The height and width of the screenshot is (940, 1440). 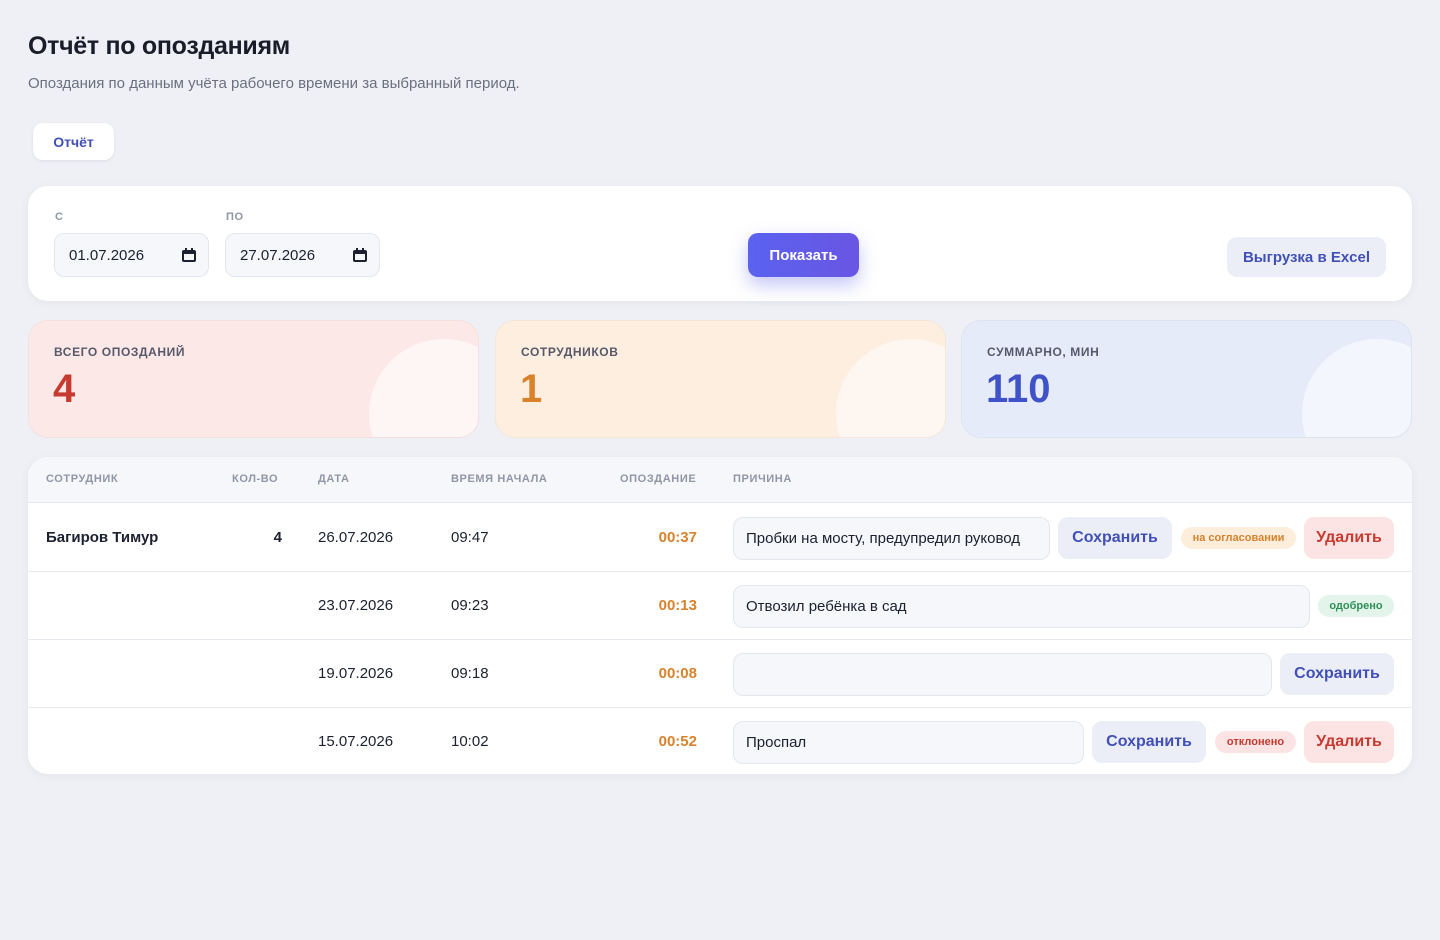 I want to click on date-from-value: 01.07.2026, so click(x=107, y=255).